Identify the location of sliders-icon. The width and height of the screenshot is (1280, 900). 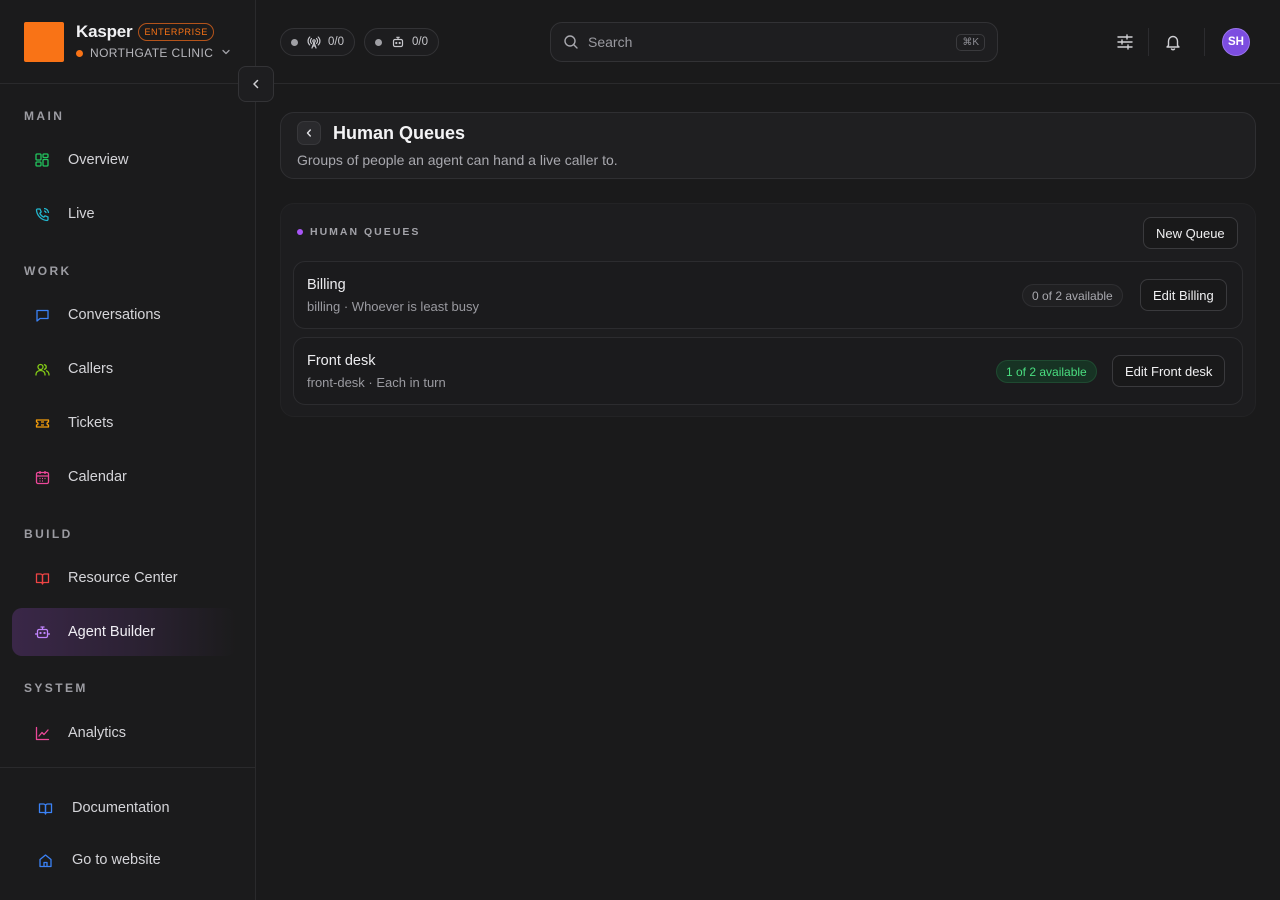
(1125, 42).